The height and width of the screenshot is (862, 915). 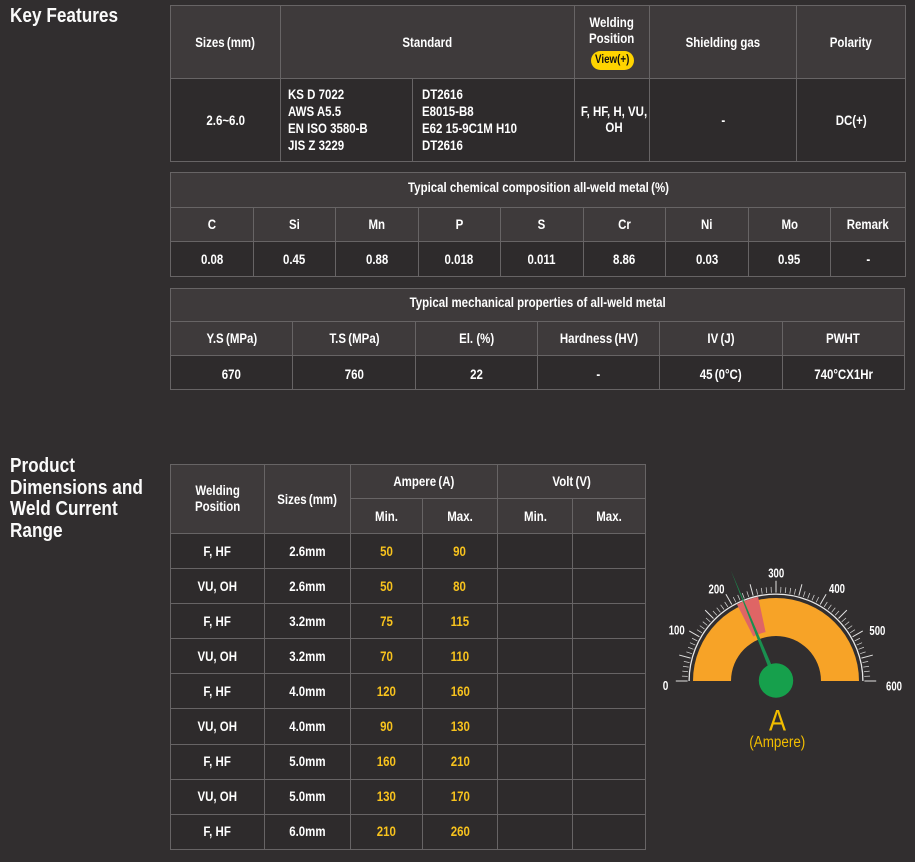 I want to click on svg-text: 600, so click(x=894, y=686).